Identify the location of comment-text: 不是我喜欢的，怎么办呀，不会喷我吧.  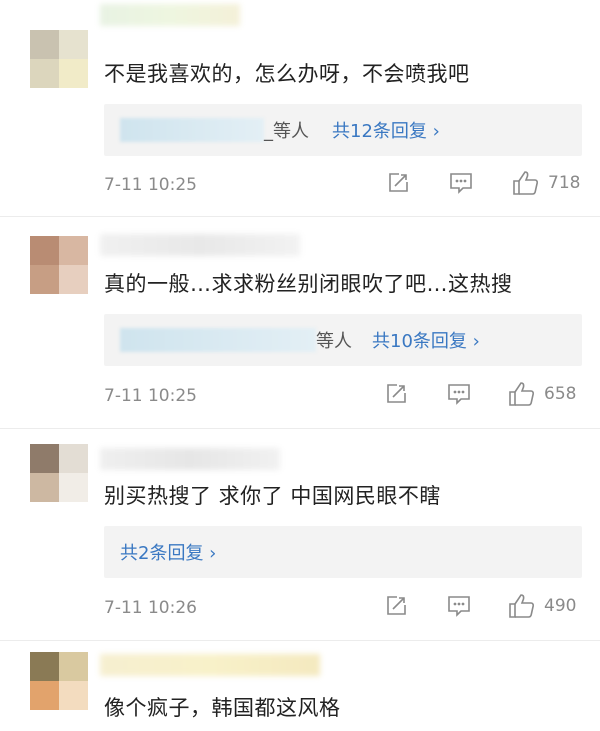
(287, 74).